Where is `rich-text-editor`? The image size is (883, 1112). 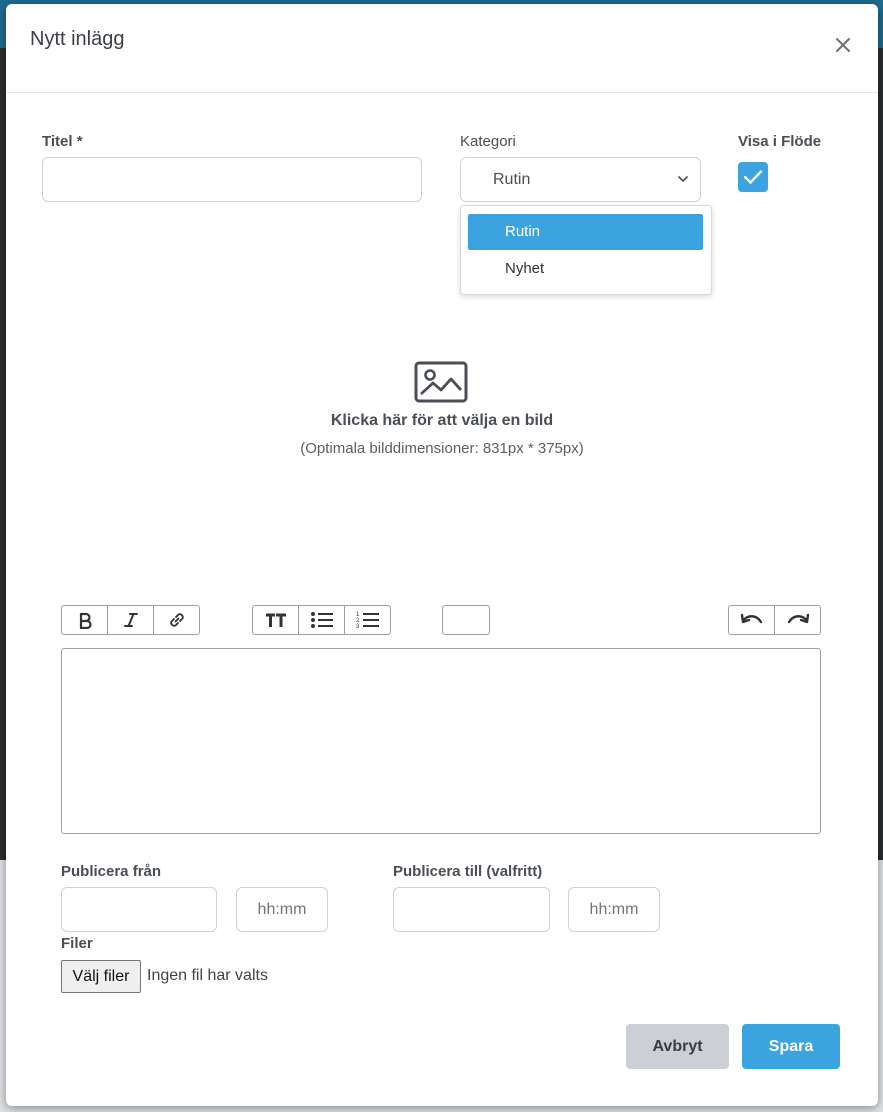 rich-text-editor is located at coordinates (441, 741).